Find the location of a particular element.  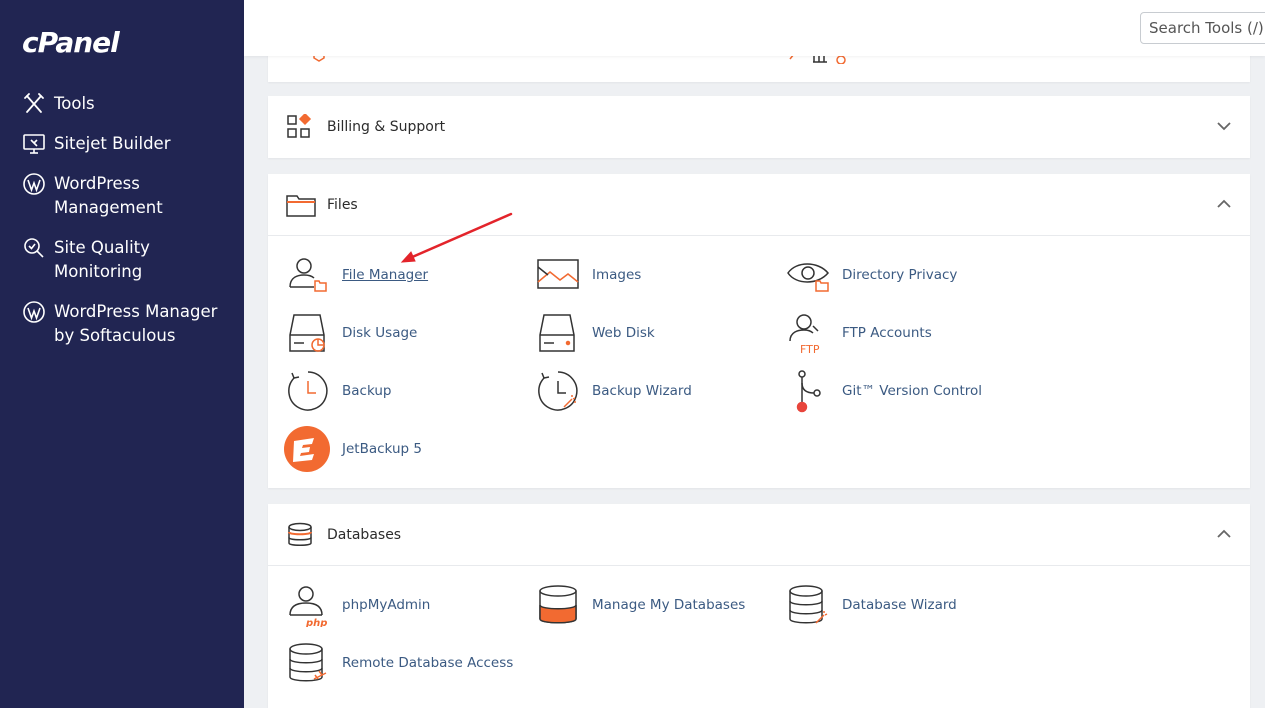

tool-file-manager: File Manager is located at coordinates (357, 275).